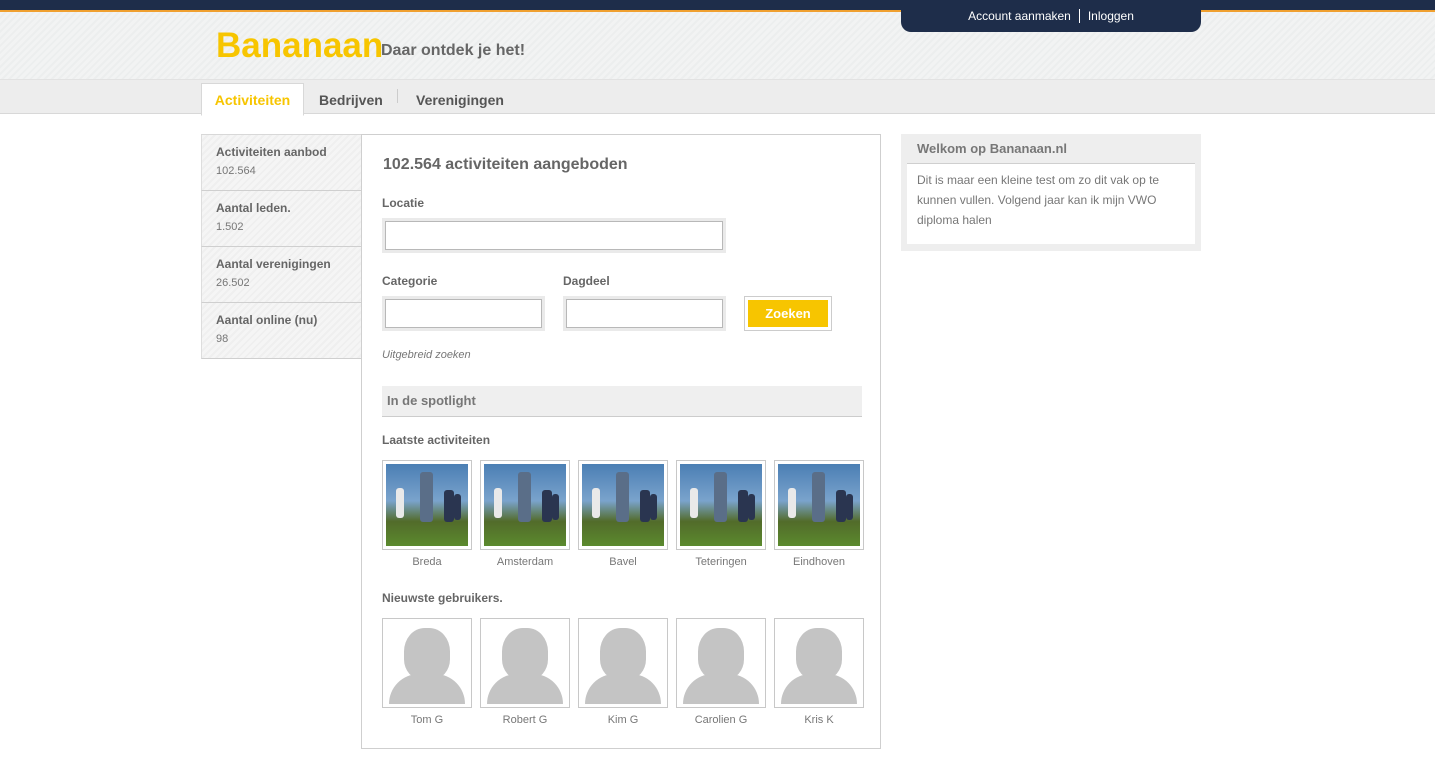 The image size is (1435, 781). Describe the element at coordinates (222, 339) in the screenshot. I see `stat-value: 98` at that location.